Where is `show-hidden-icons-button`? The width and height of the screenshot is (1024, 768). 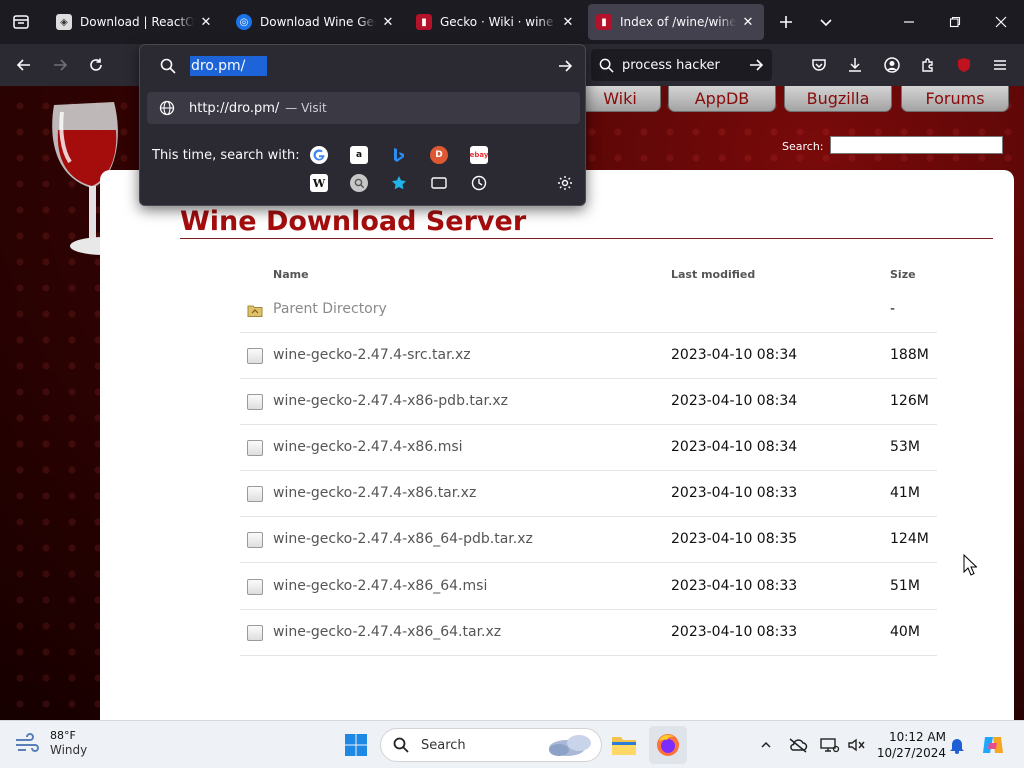
show-hidden-icons-button is located at coordinates (766, 745).